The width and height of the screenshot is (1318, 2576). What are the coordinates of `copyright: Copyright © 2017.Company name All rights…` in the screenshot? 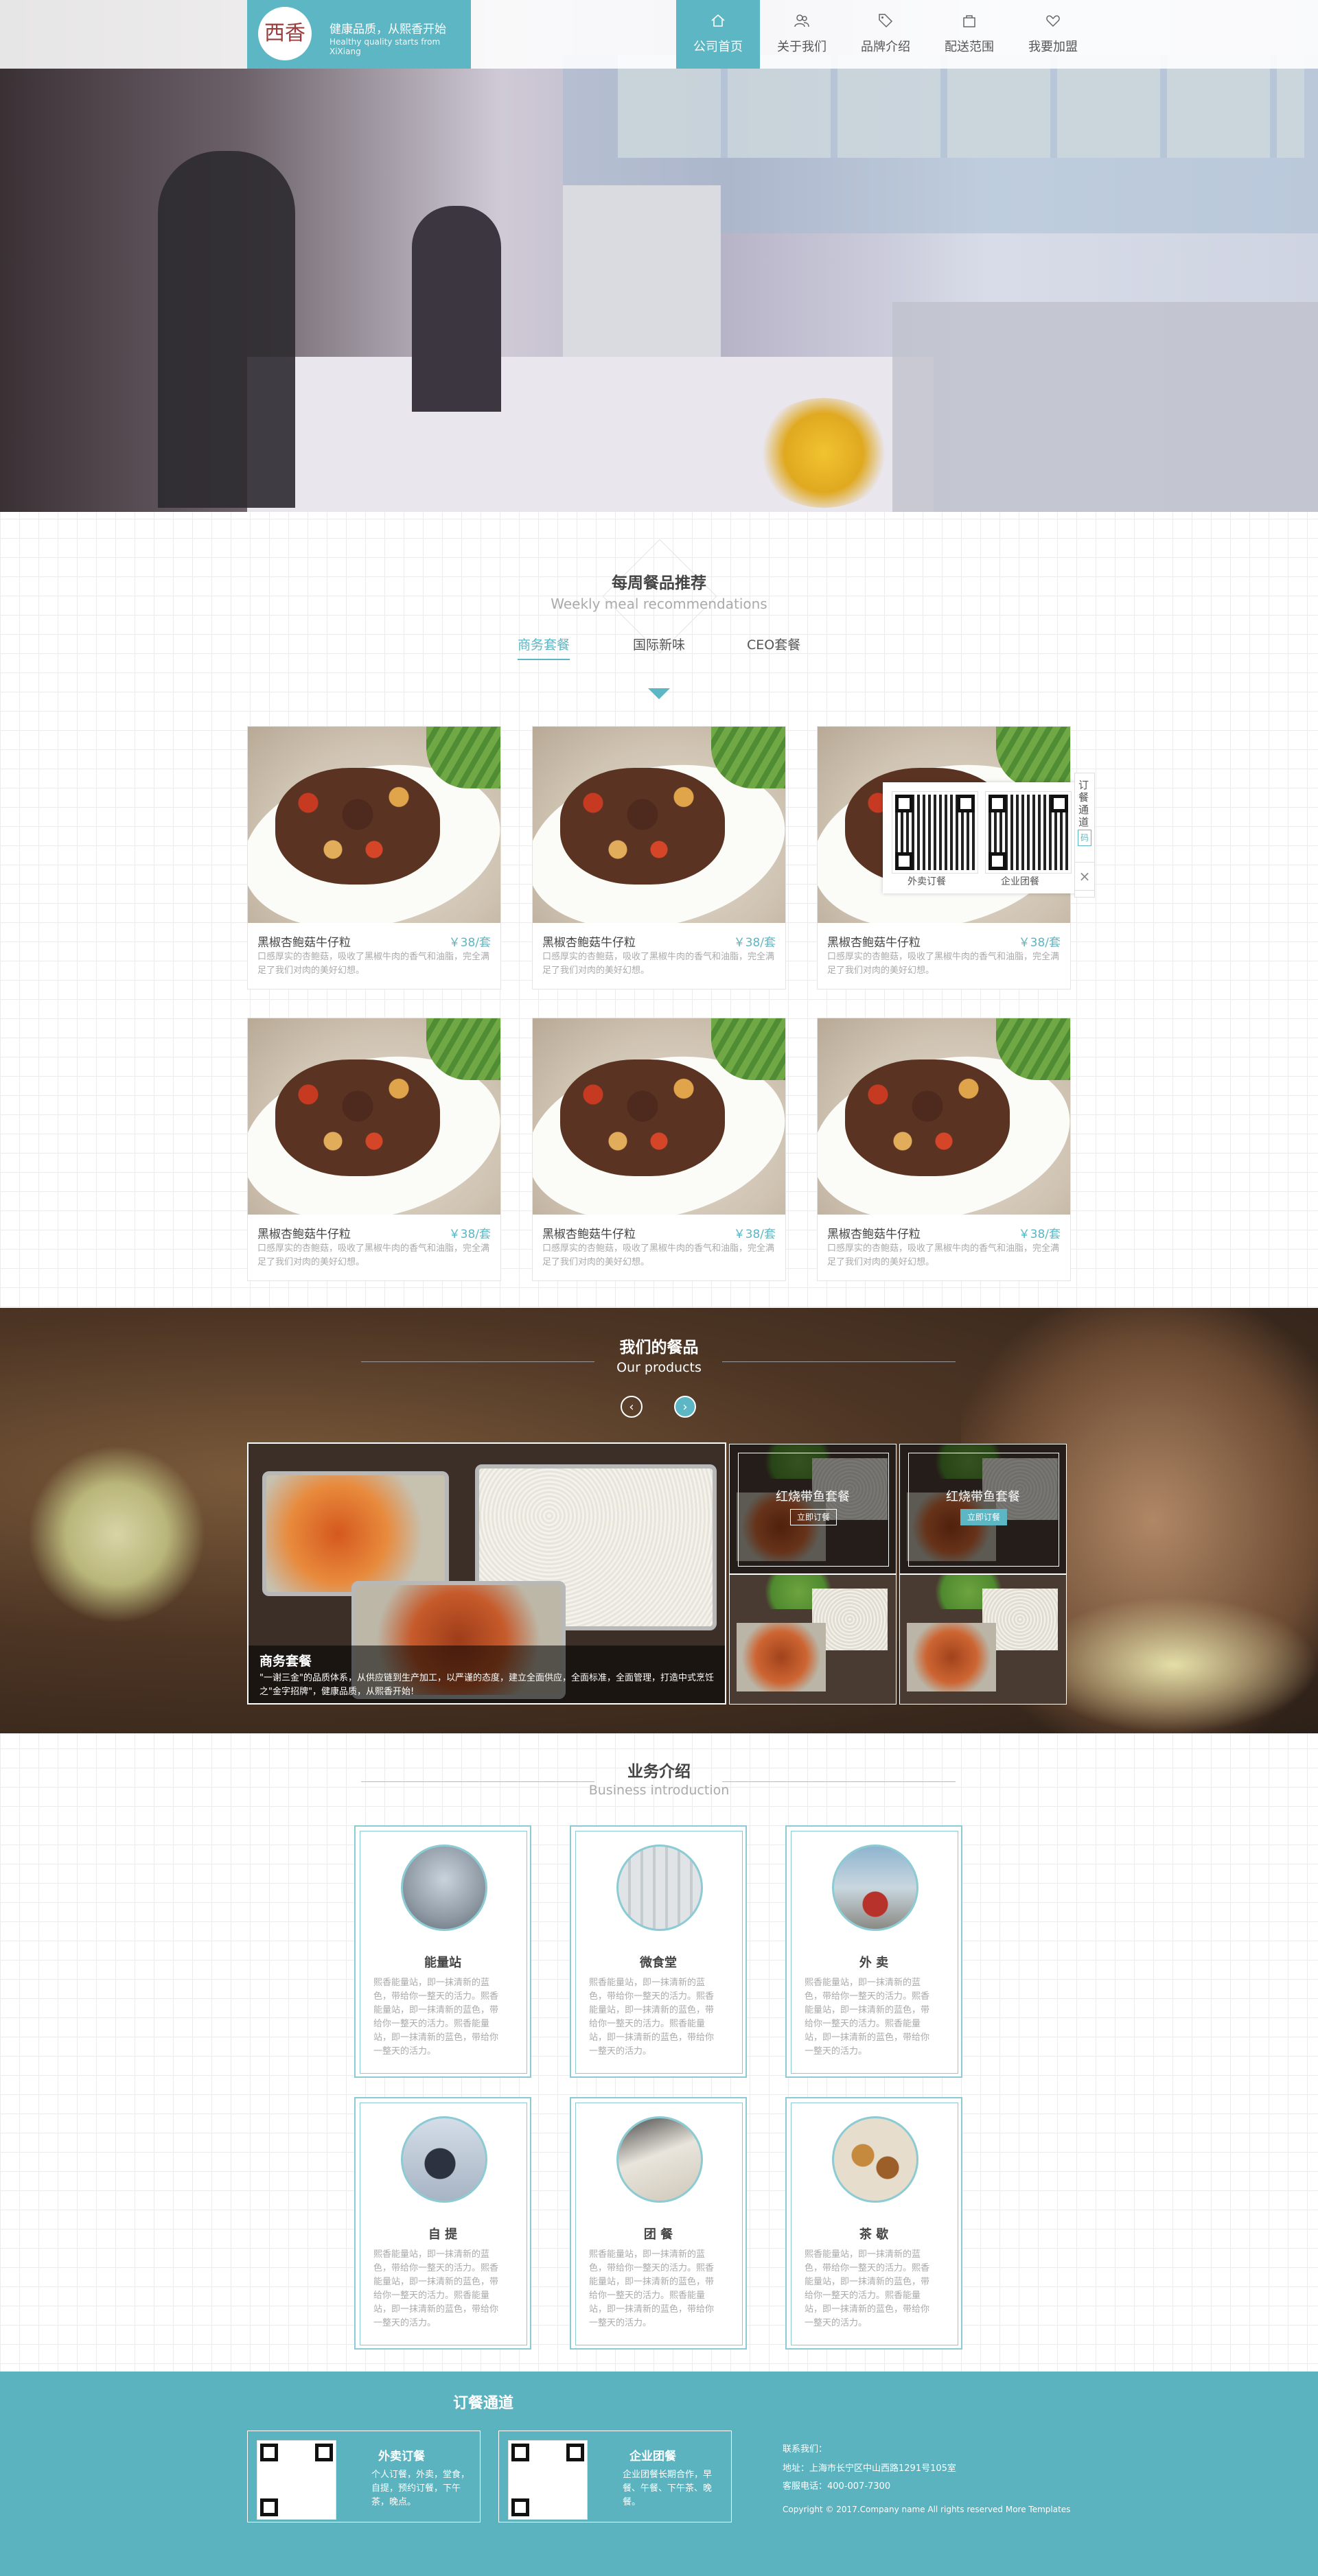 It's located at (927, 2509).